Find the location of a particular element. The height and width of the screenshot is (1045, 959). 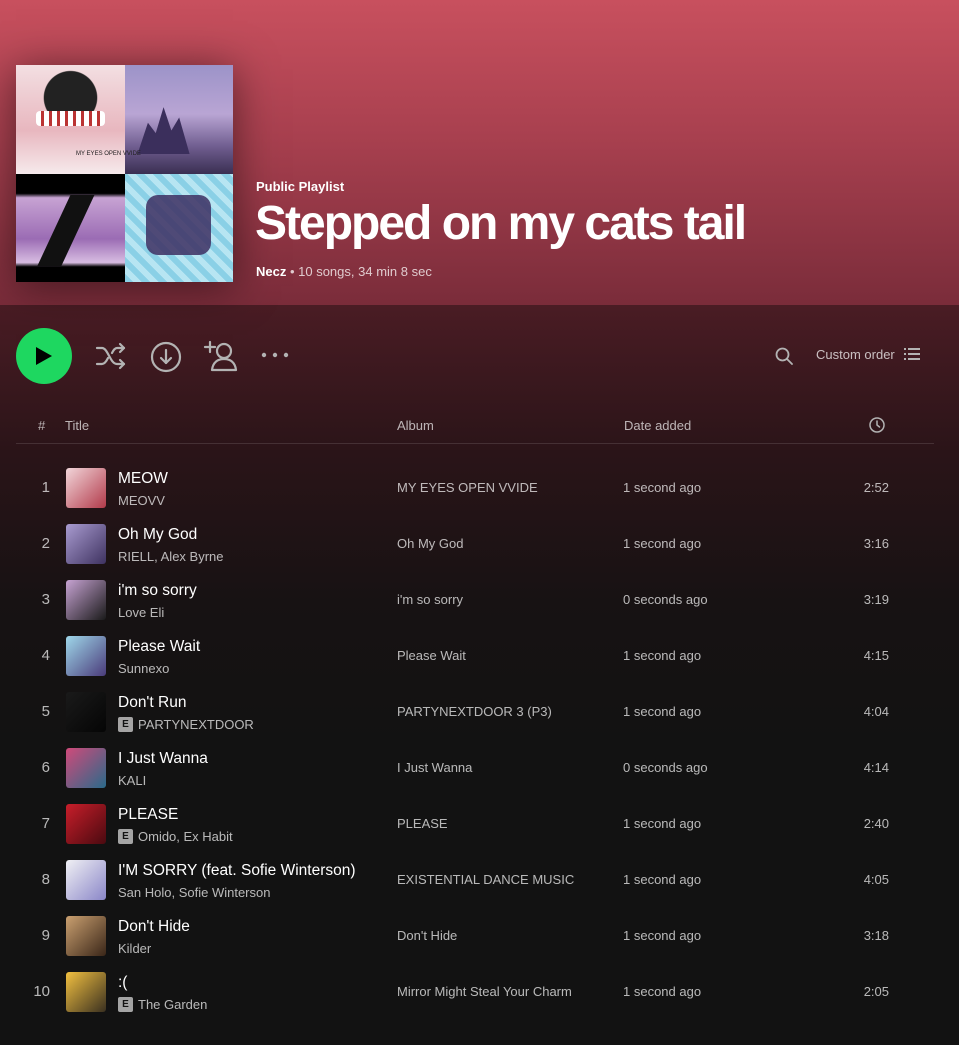

track-album-link: PARTYNEXTDOOR 3 (P3) is located at coordinates (474, 711).